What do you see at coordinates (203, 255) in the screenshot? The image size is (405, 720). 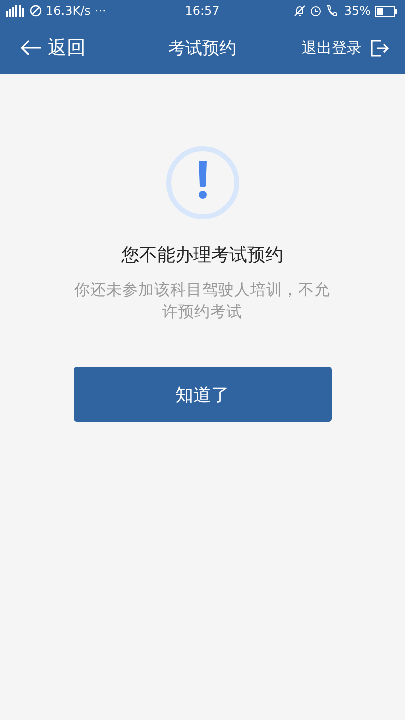 I see `notice-title: 您不能办理考试预约` at bounding box center [203, 255].